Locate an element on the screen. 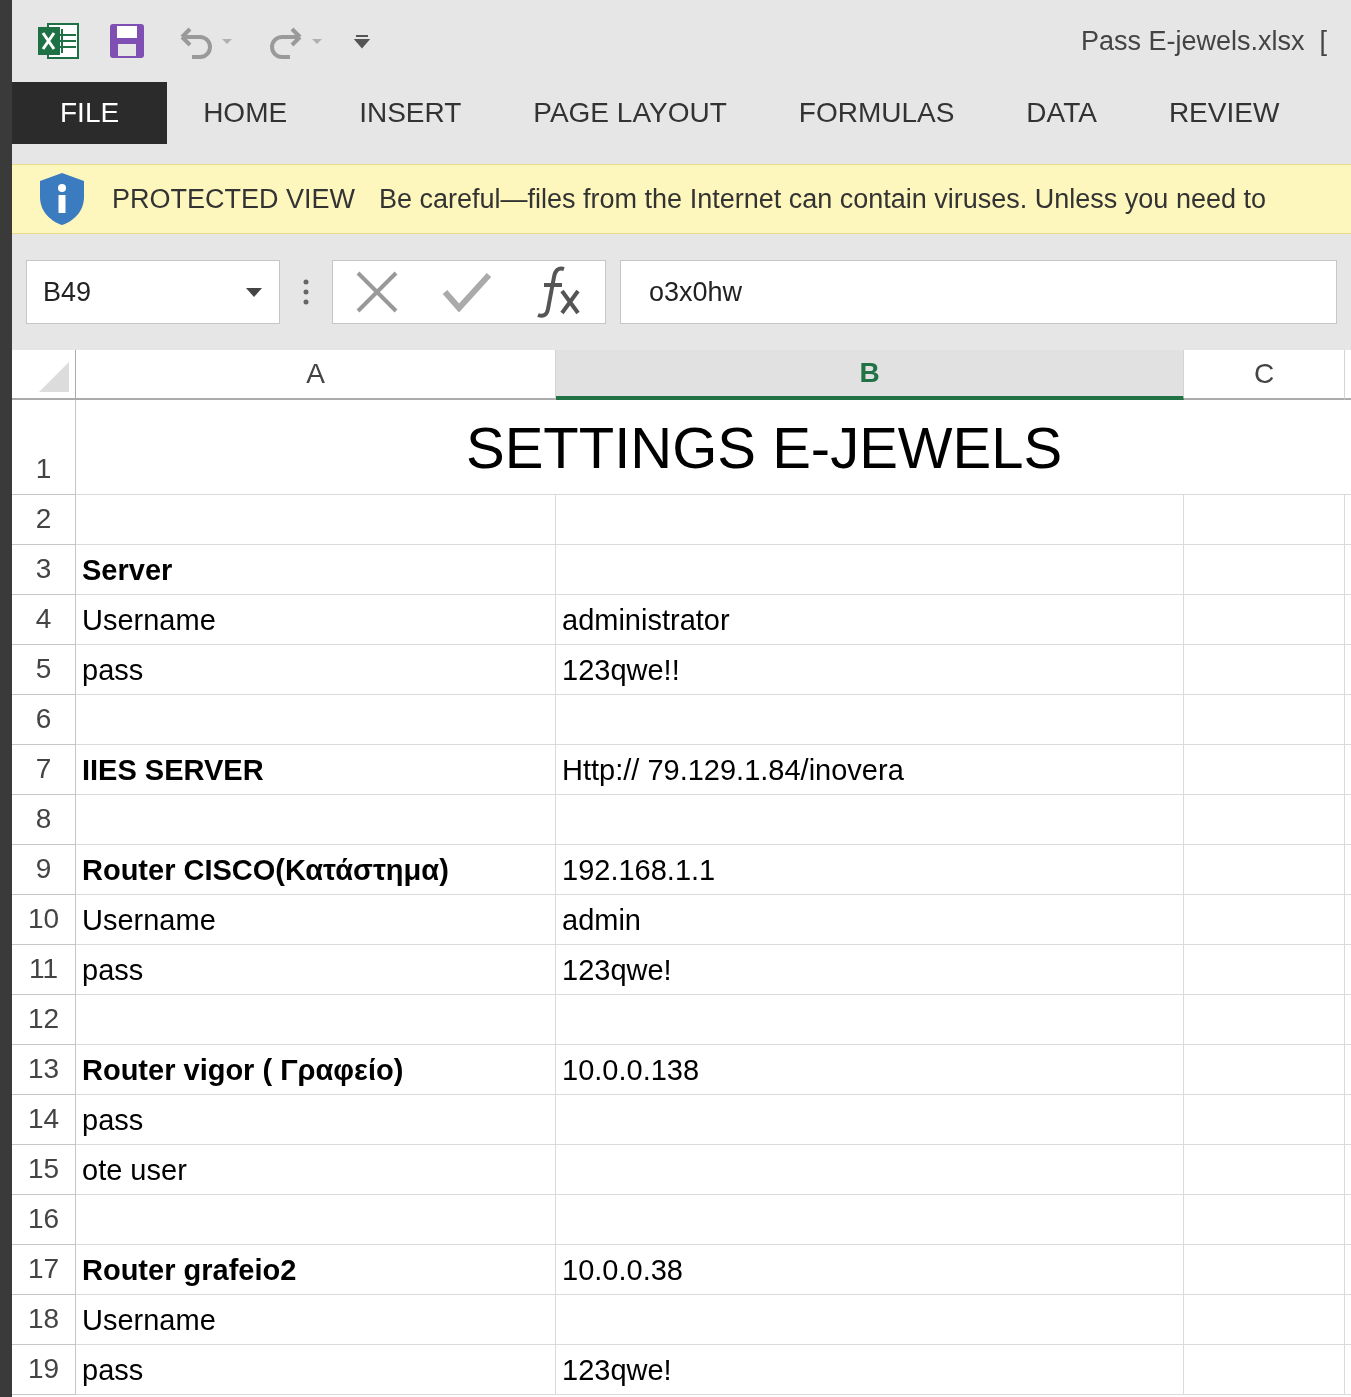 The image size is (1351, 1397). row-header: 10 is located at coordinates (44, 920).